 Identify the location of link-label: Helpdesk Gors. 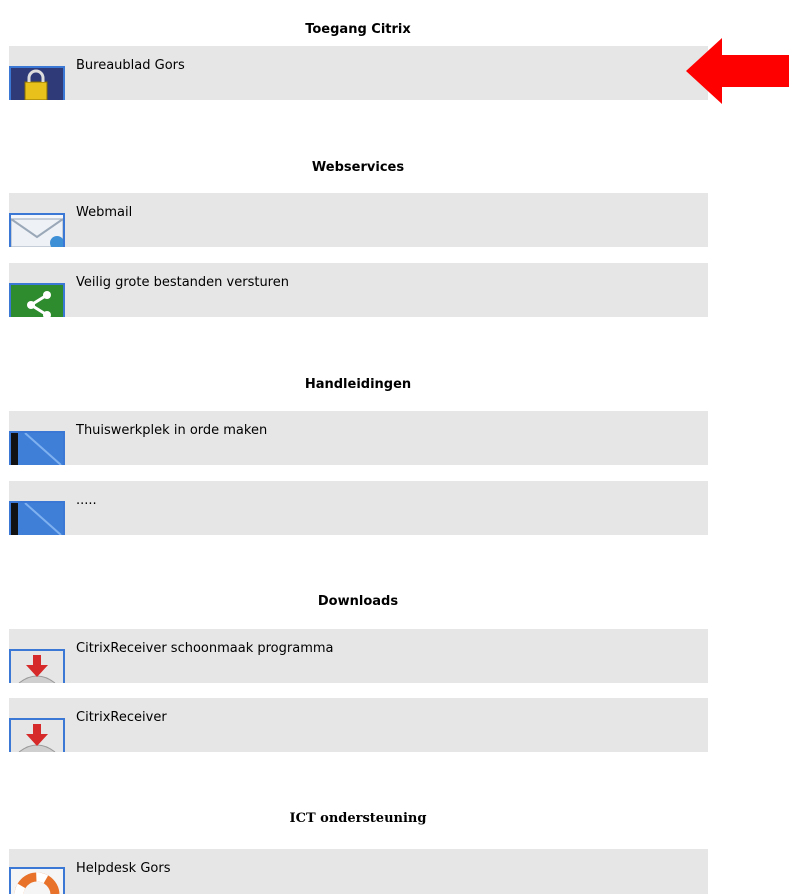
(123, 868).